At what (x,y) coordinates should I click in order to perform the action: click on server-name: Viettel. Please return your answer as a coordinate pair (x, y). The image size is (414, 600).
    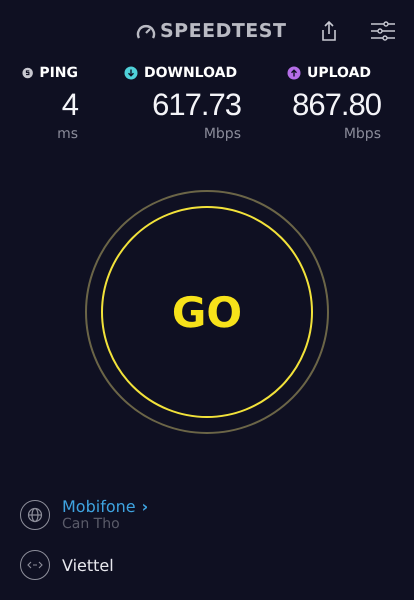
    Looking at the image, I should click on (88, 565).